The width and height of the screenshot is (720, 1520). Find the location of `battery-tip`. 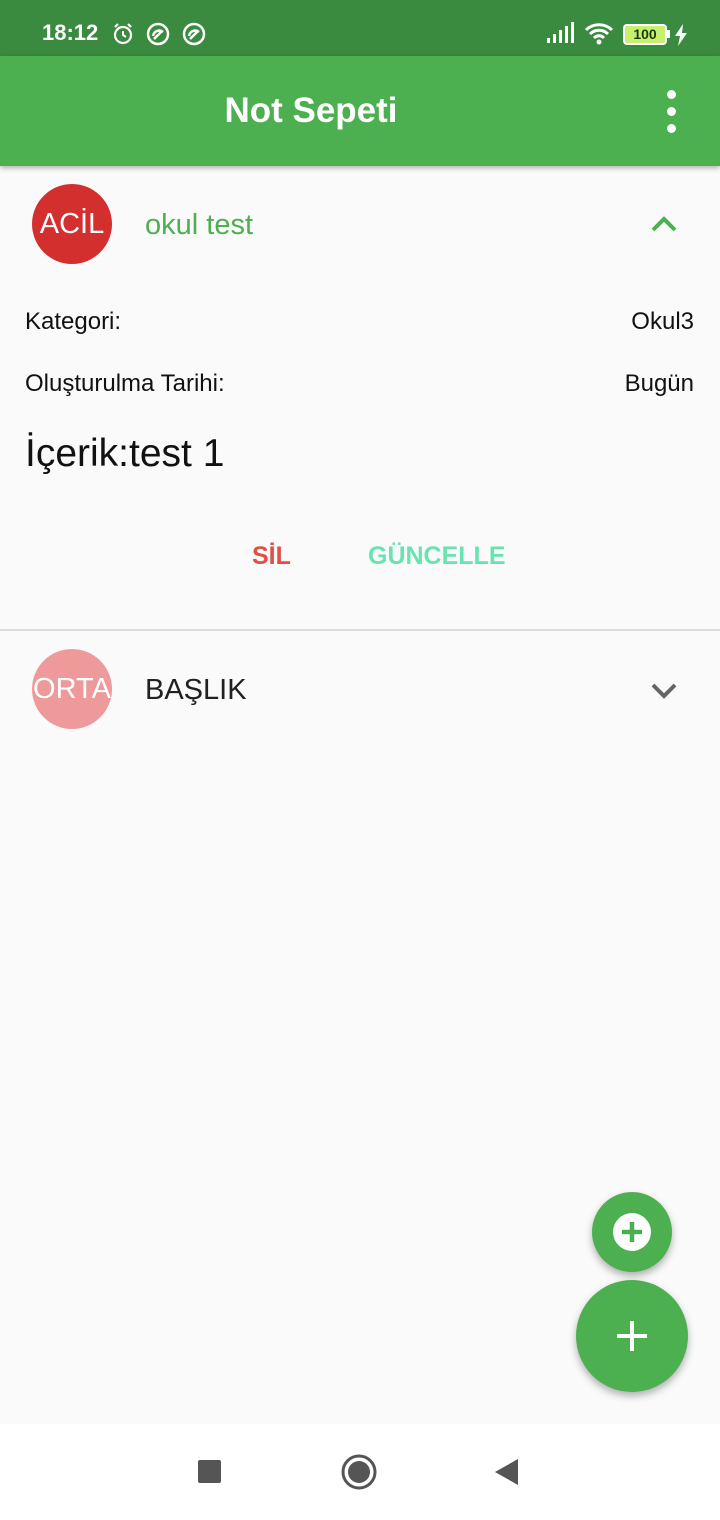

battery-tip is located at coordinates (668, 34).